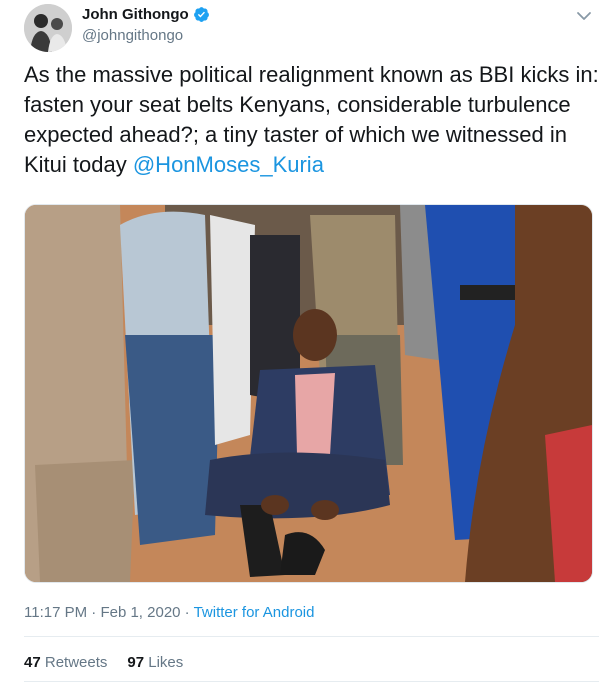  Describe the element at coordinates (136, 662) in the screenshot. I see `likes-count: 97` at that location.